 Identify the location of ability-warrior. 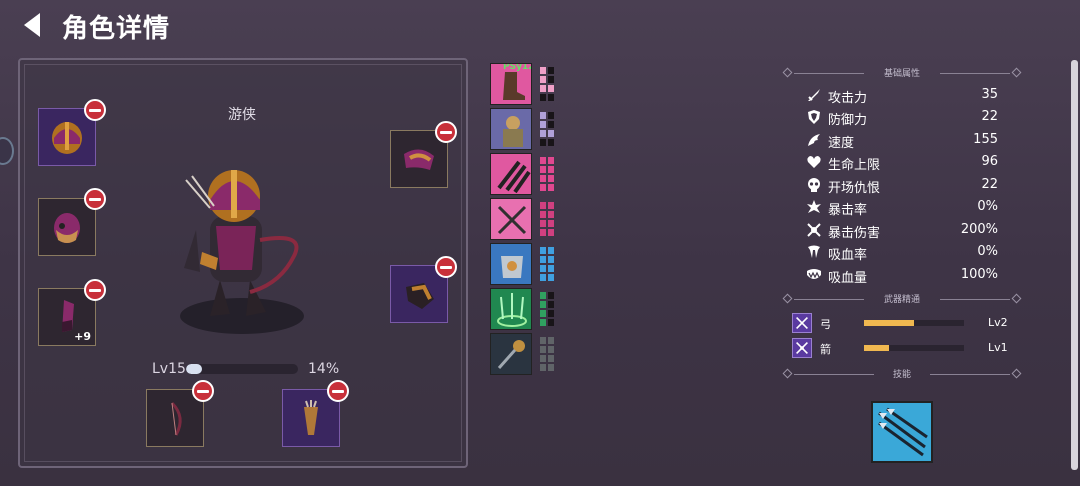
(511, 129).